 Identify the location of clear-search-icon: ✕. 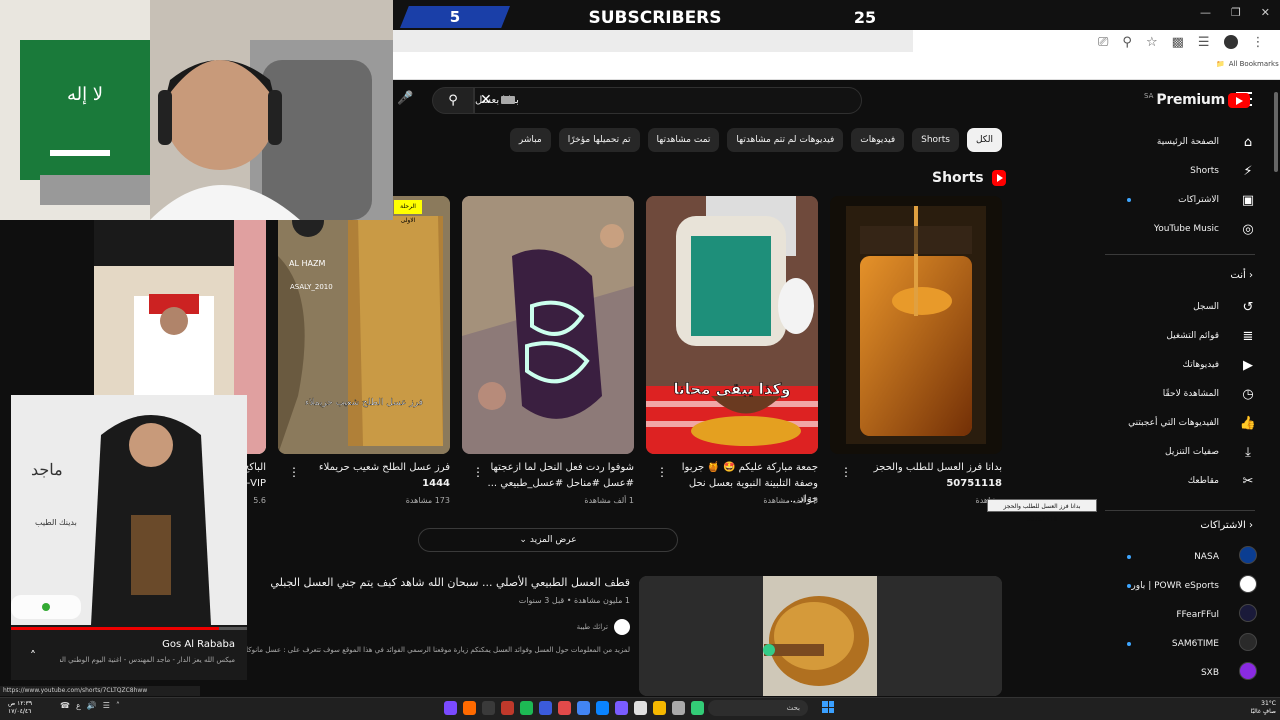
(486, 100).